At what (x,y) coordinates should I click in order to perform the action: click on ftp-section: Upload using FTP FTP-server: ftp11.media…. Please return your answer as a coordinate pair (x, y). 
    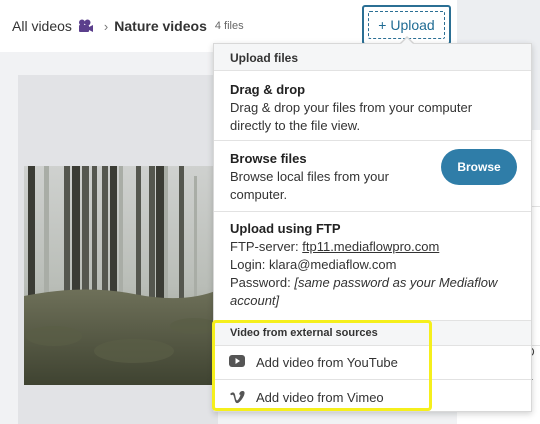
    Looking at the image, I should click on (372, 266).